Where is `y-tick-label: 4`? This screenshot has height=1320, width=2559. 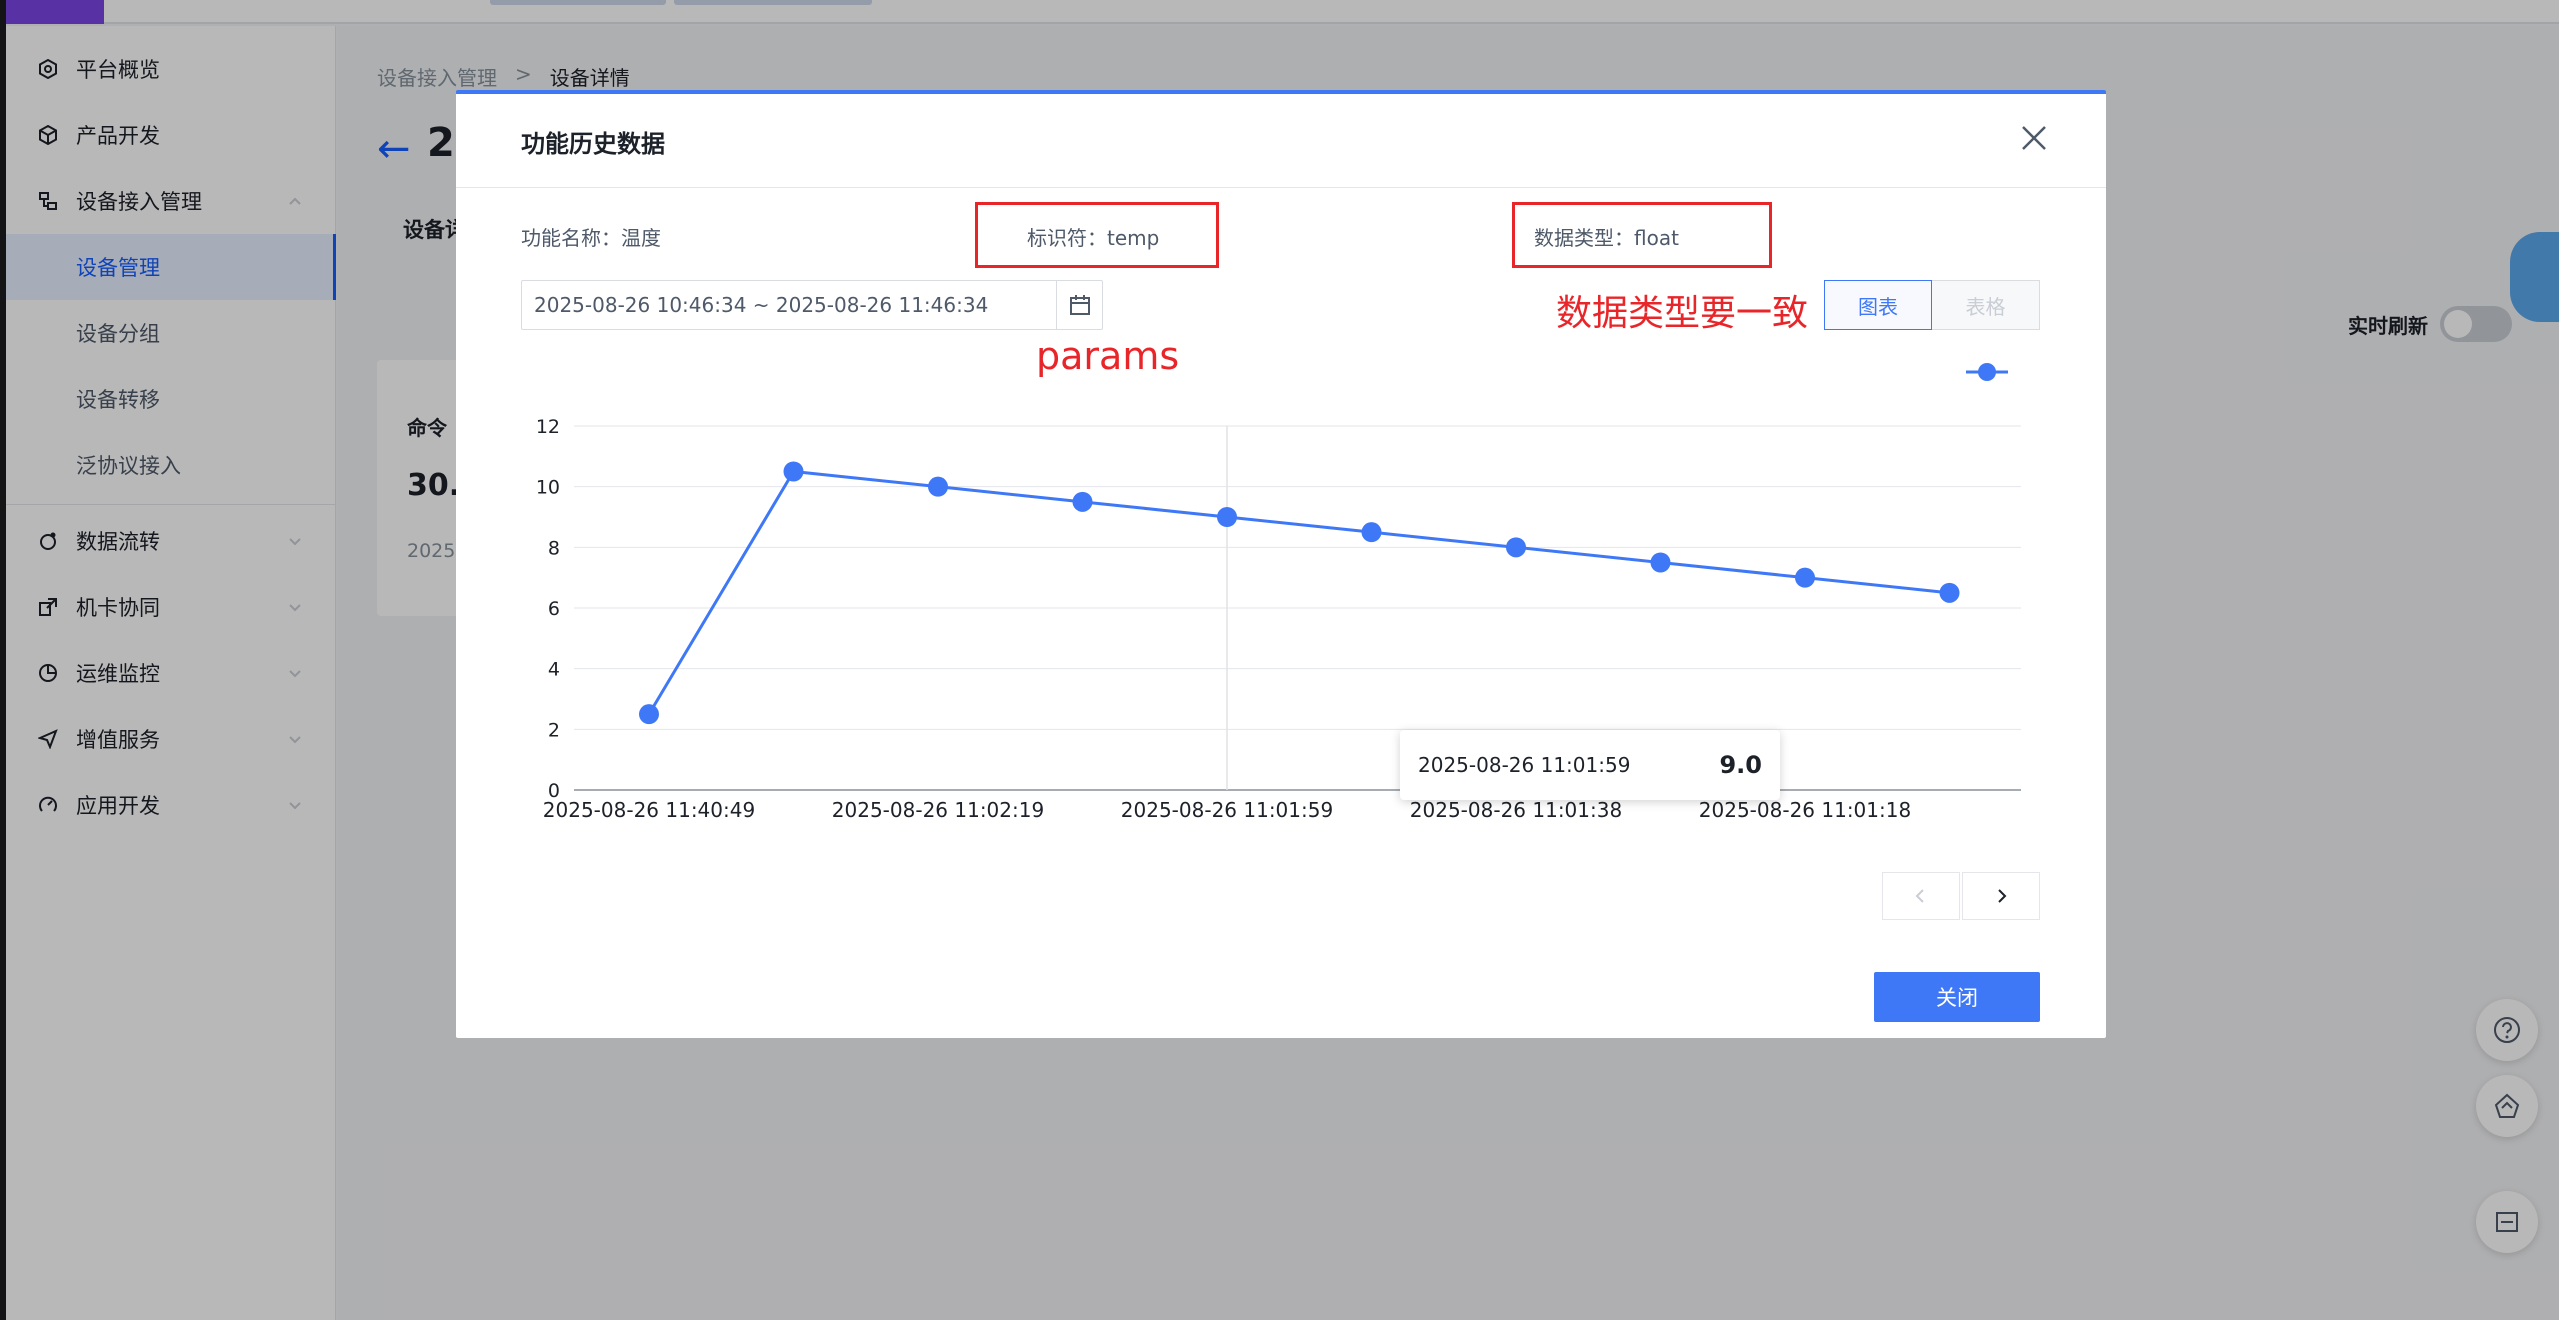
y-tick-label: 4 is located at coordinates (554, 670).